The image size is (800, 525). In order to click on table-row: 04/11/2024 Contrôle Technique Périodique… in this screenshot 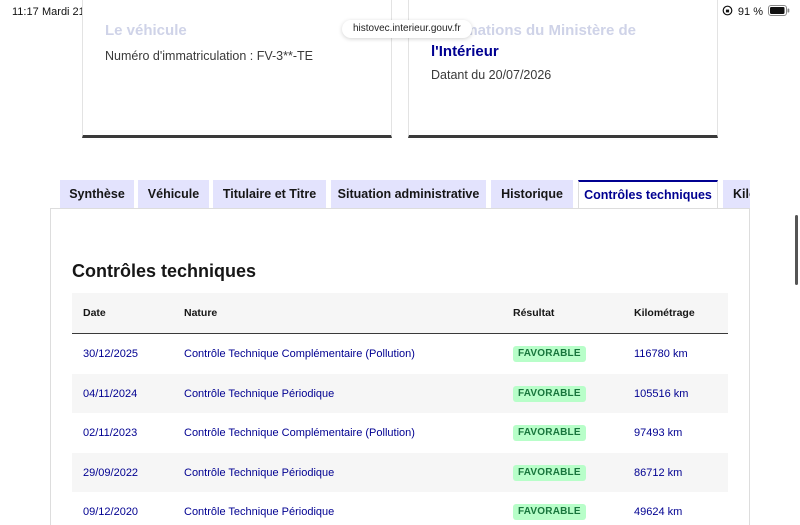, I will do `click(400, 393)`.